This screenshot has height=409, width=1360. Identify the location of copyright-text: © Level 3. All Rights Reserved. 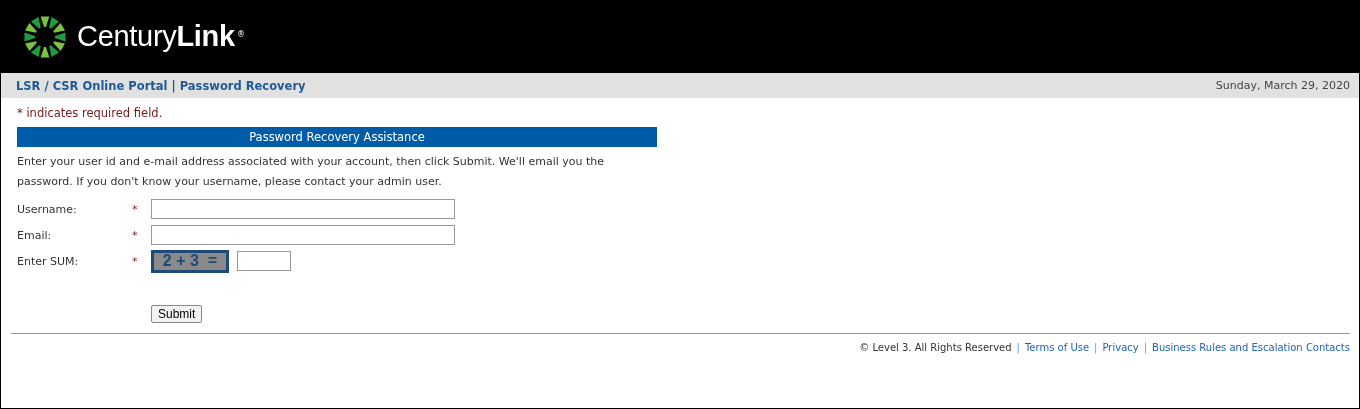
(935, 347).